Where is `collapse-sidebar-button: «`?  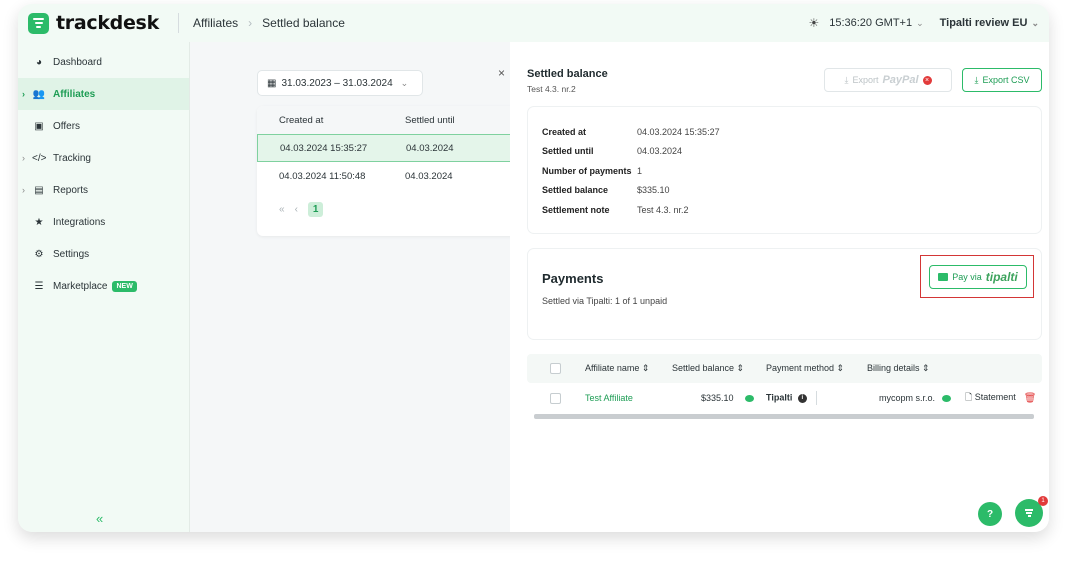 collapse-sidebar-button: « is located at coordinates (99, 518).